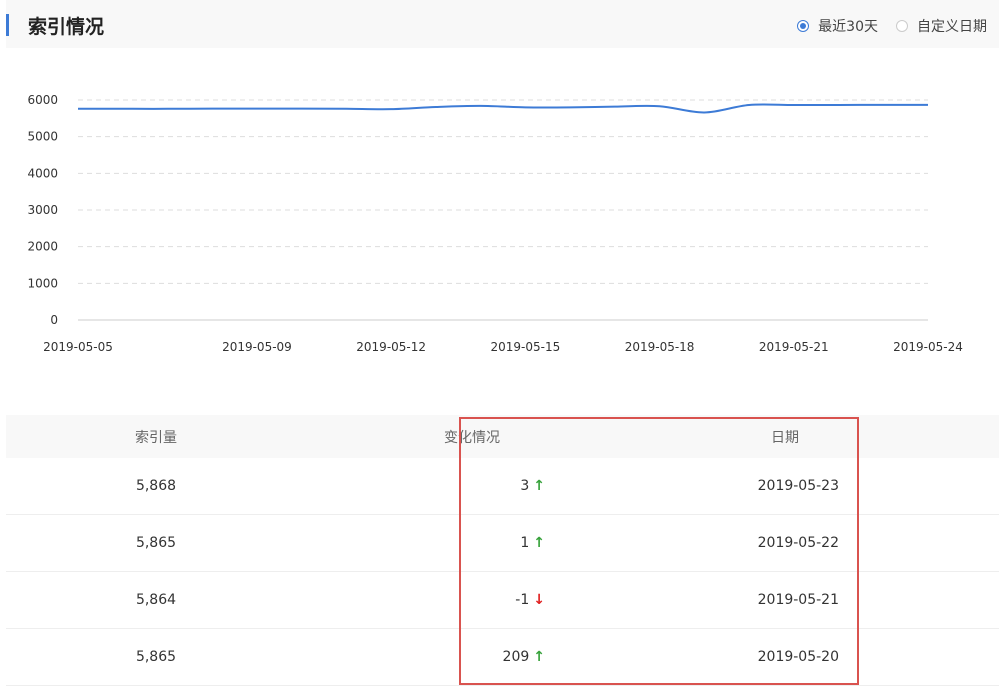 The height and width of the screenshot is (695, 999). What do you see at coordinates (42, 137) in the screenshot?
I see `y-tick-label: 5000` at bounding box center [42, 137].